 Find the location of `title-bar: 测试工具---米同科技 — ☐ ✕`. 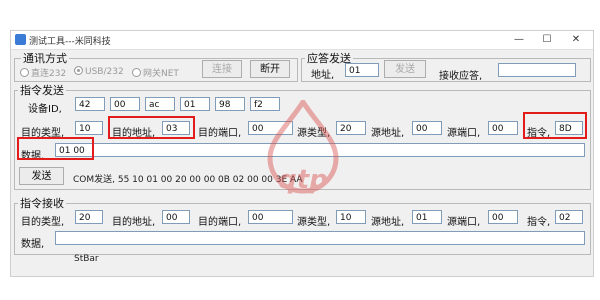

title-bar: 测试工具---米同科技 — ☐ ✕ is located at coordinates (302, 40).